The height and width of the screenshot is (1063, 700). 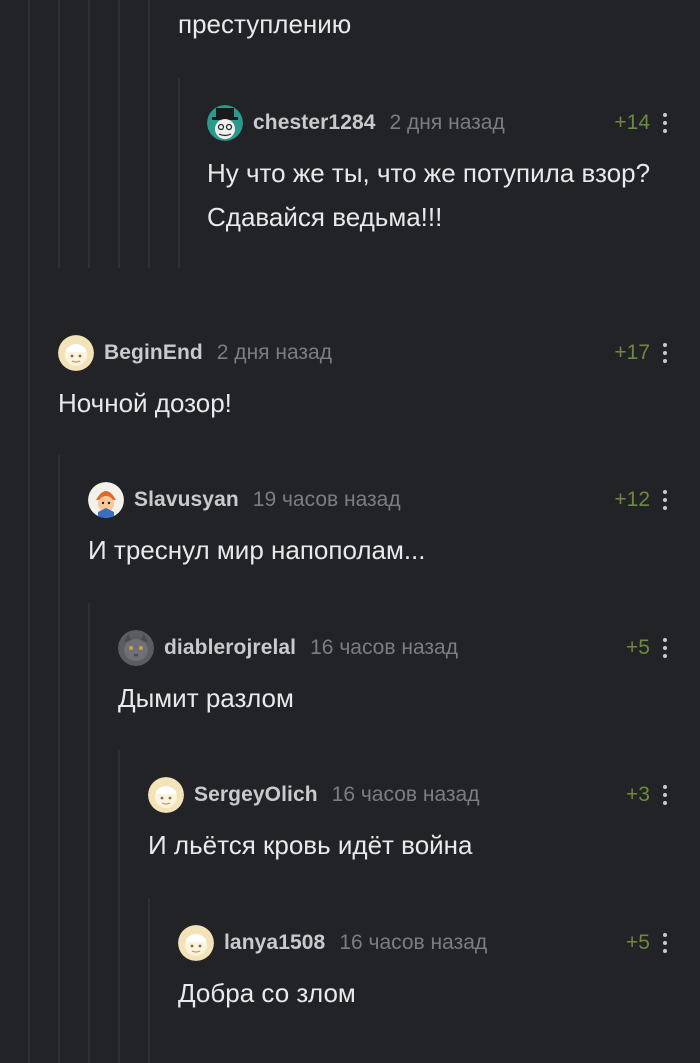 What do you see at coordinates (638, 794) in the screenshot?
I see `comment-rating: +3` at bounding box center [638, 794].